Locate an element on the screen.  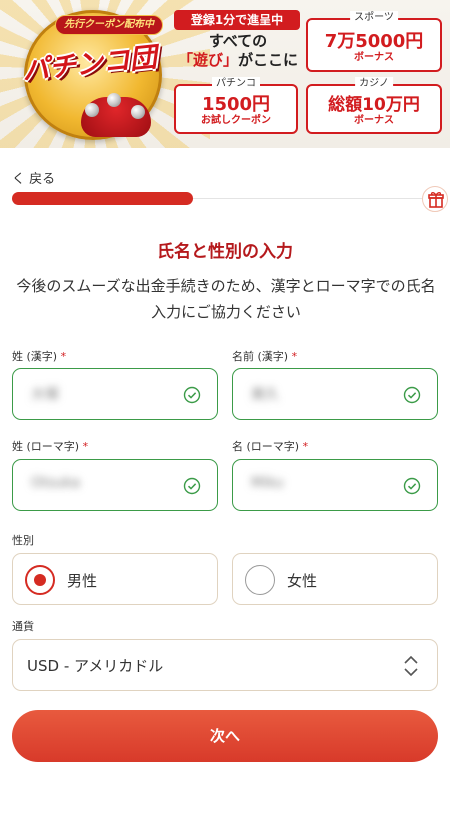
promo-pachinko: パチンコ 1500円 お試しクーポン is located at coordinates (236, 105).